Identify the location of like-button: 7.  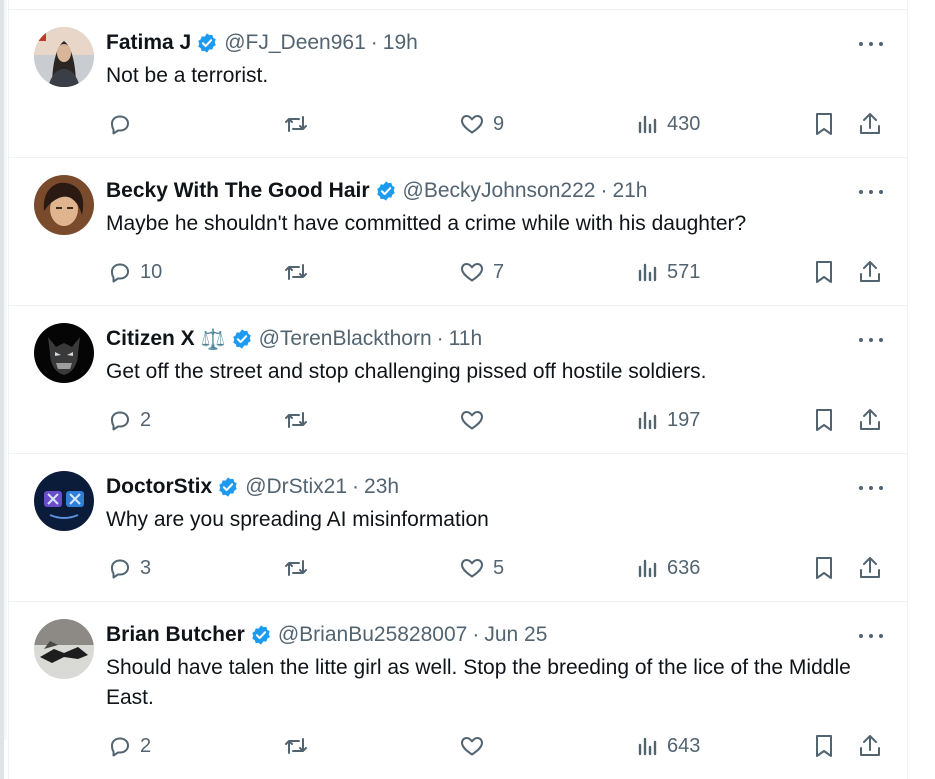
(481, 272).